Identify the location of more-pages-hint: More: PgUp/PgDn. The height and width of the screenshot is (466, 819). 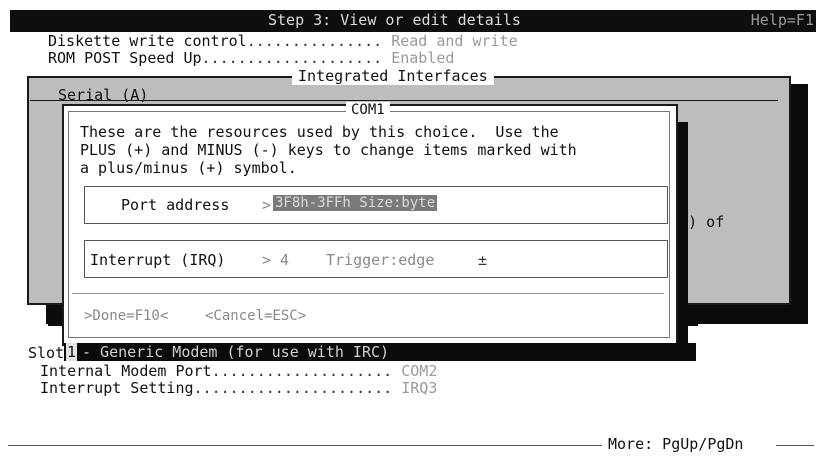
(675, 444).